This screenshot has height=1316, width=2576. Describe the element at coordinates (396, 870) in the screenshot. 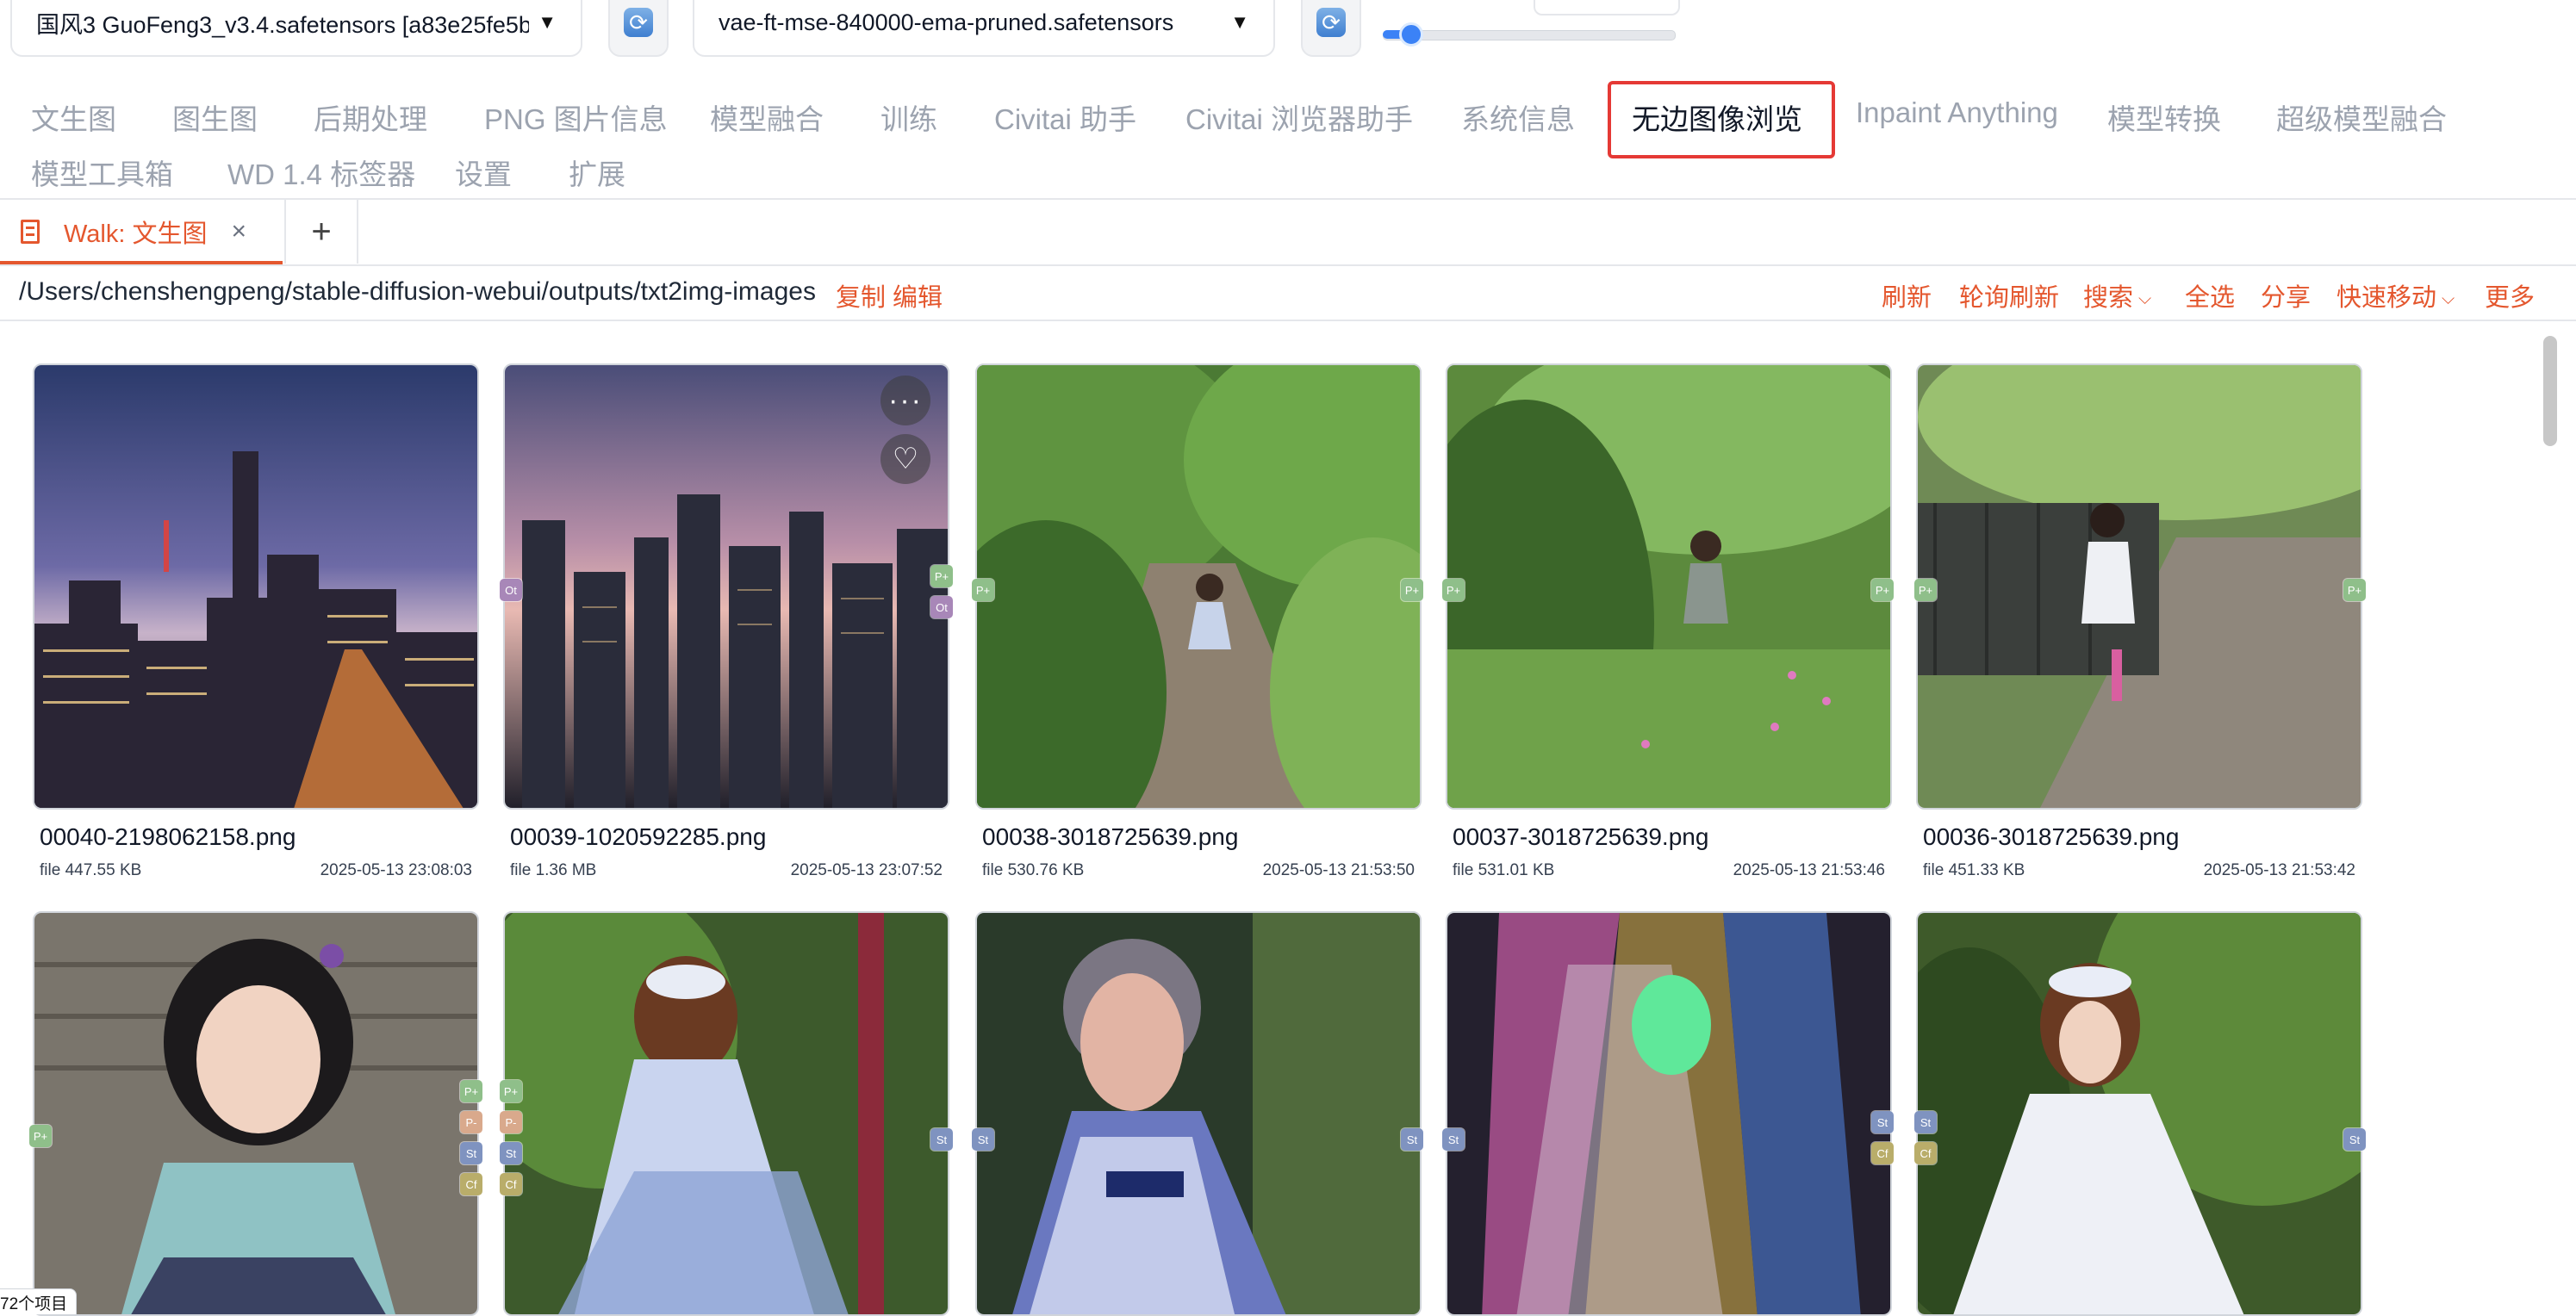

I see `file-date: 2025-05-13 23:08:03` at that location.